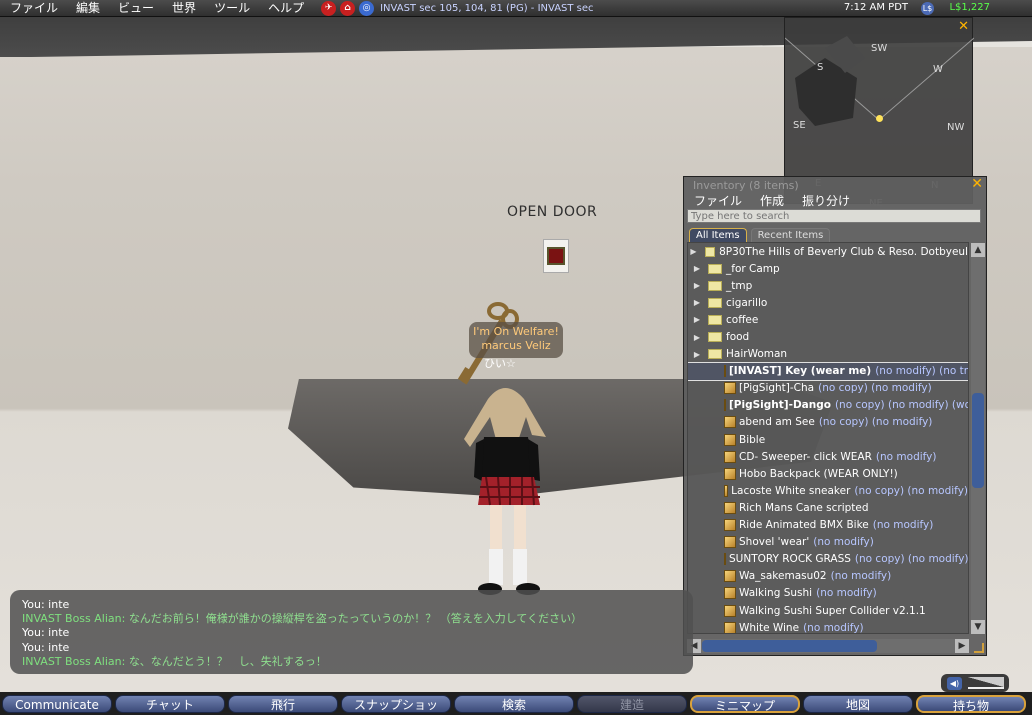 The height and width of the screenshot is (715, 1032). Describe the element at coordinates (922, 371) in the screenshot. I see `inventory-item-permissions: (no modify) (no transfe` at that location.